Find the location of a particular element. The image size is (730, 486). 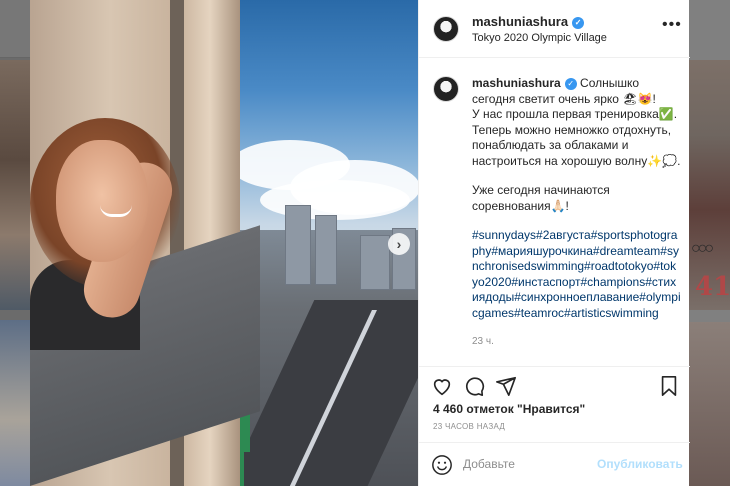

caption-line-4: Уже сегодня начинаются соревнования🙏🏻! is located at coordinates (541, 198).